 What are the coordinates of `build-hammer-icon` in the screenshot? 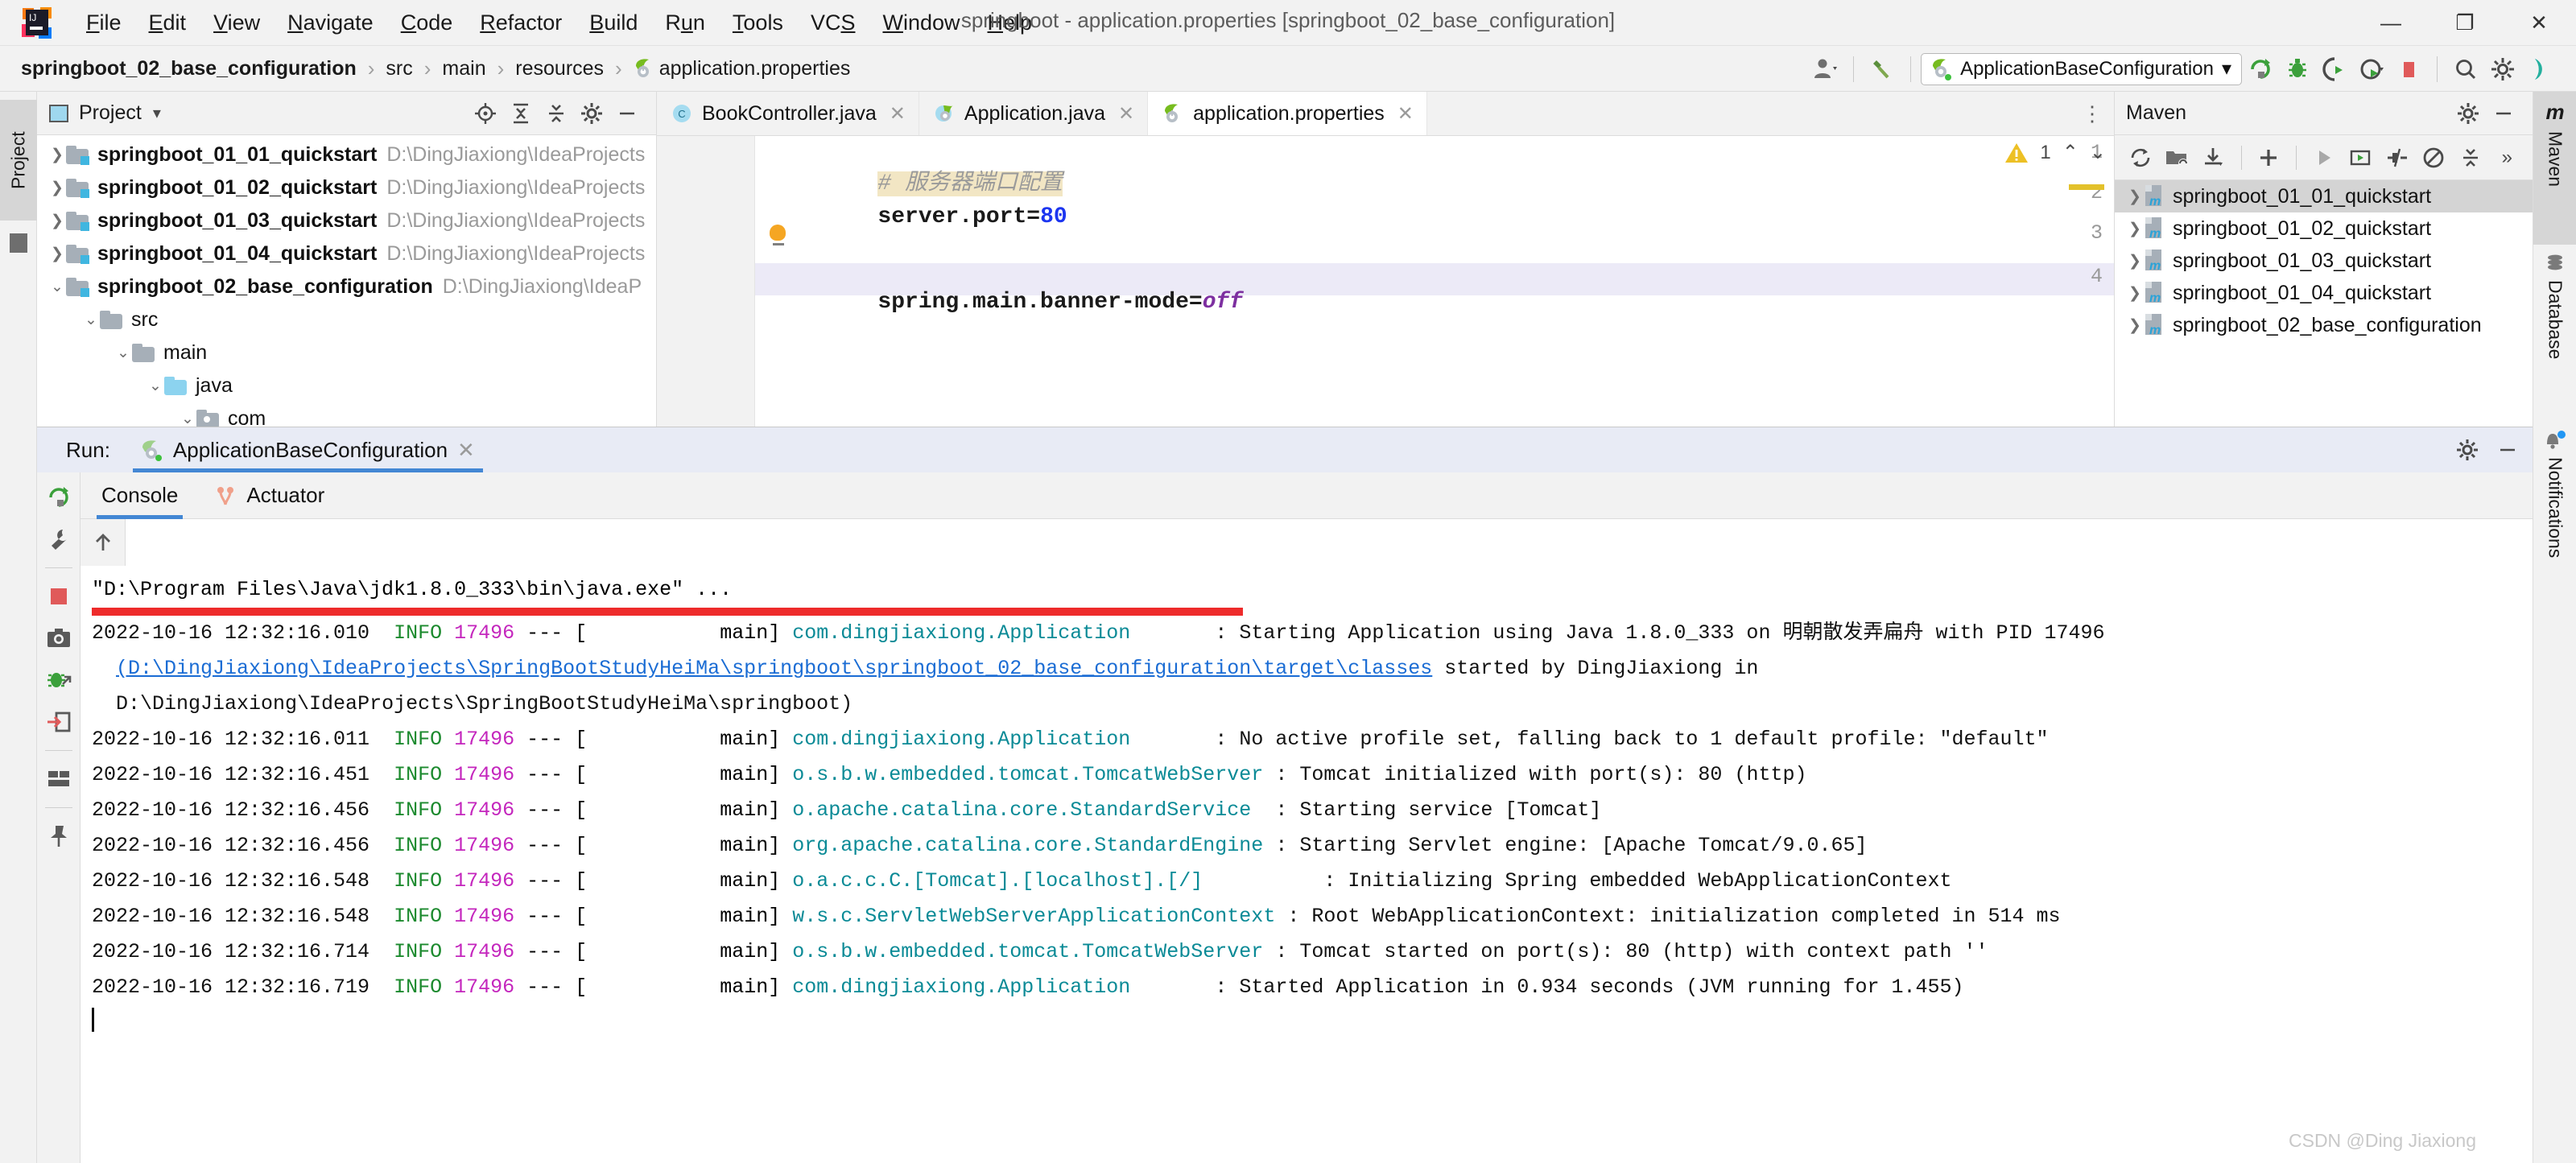 It's located at (1882, 69).